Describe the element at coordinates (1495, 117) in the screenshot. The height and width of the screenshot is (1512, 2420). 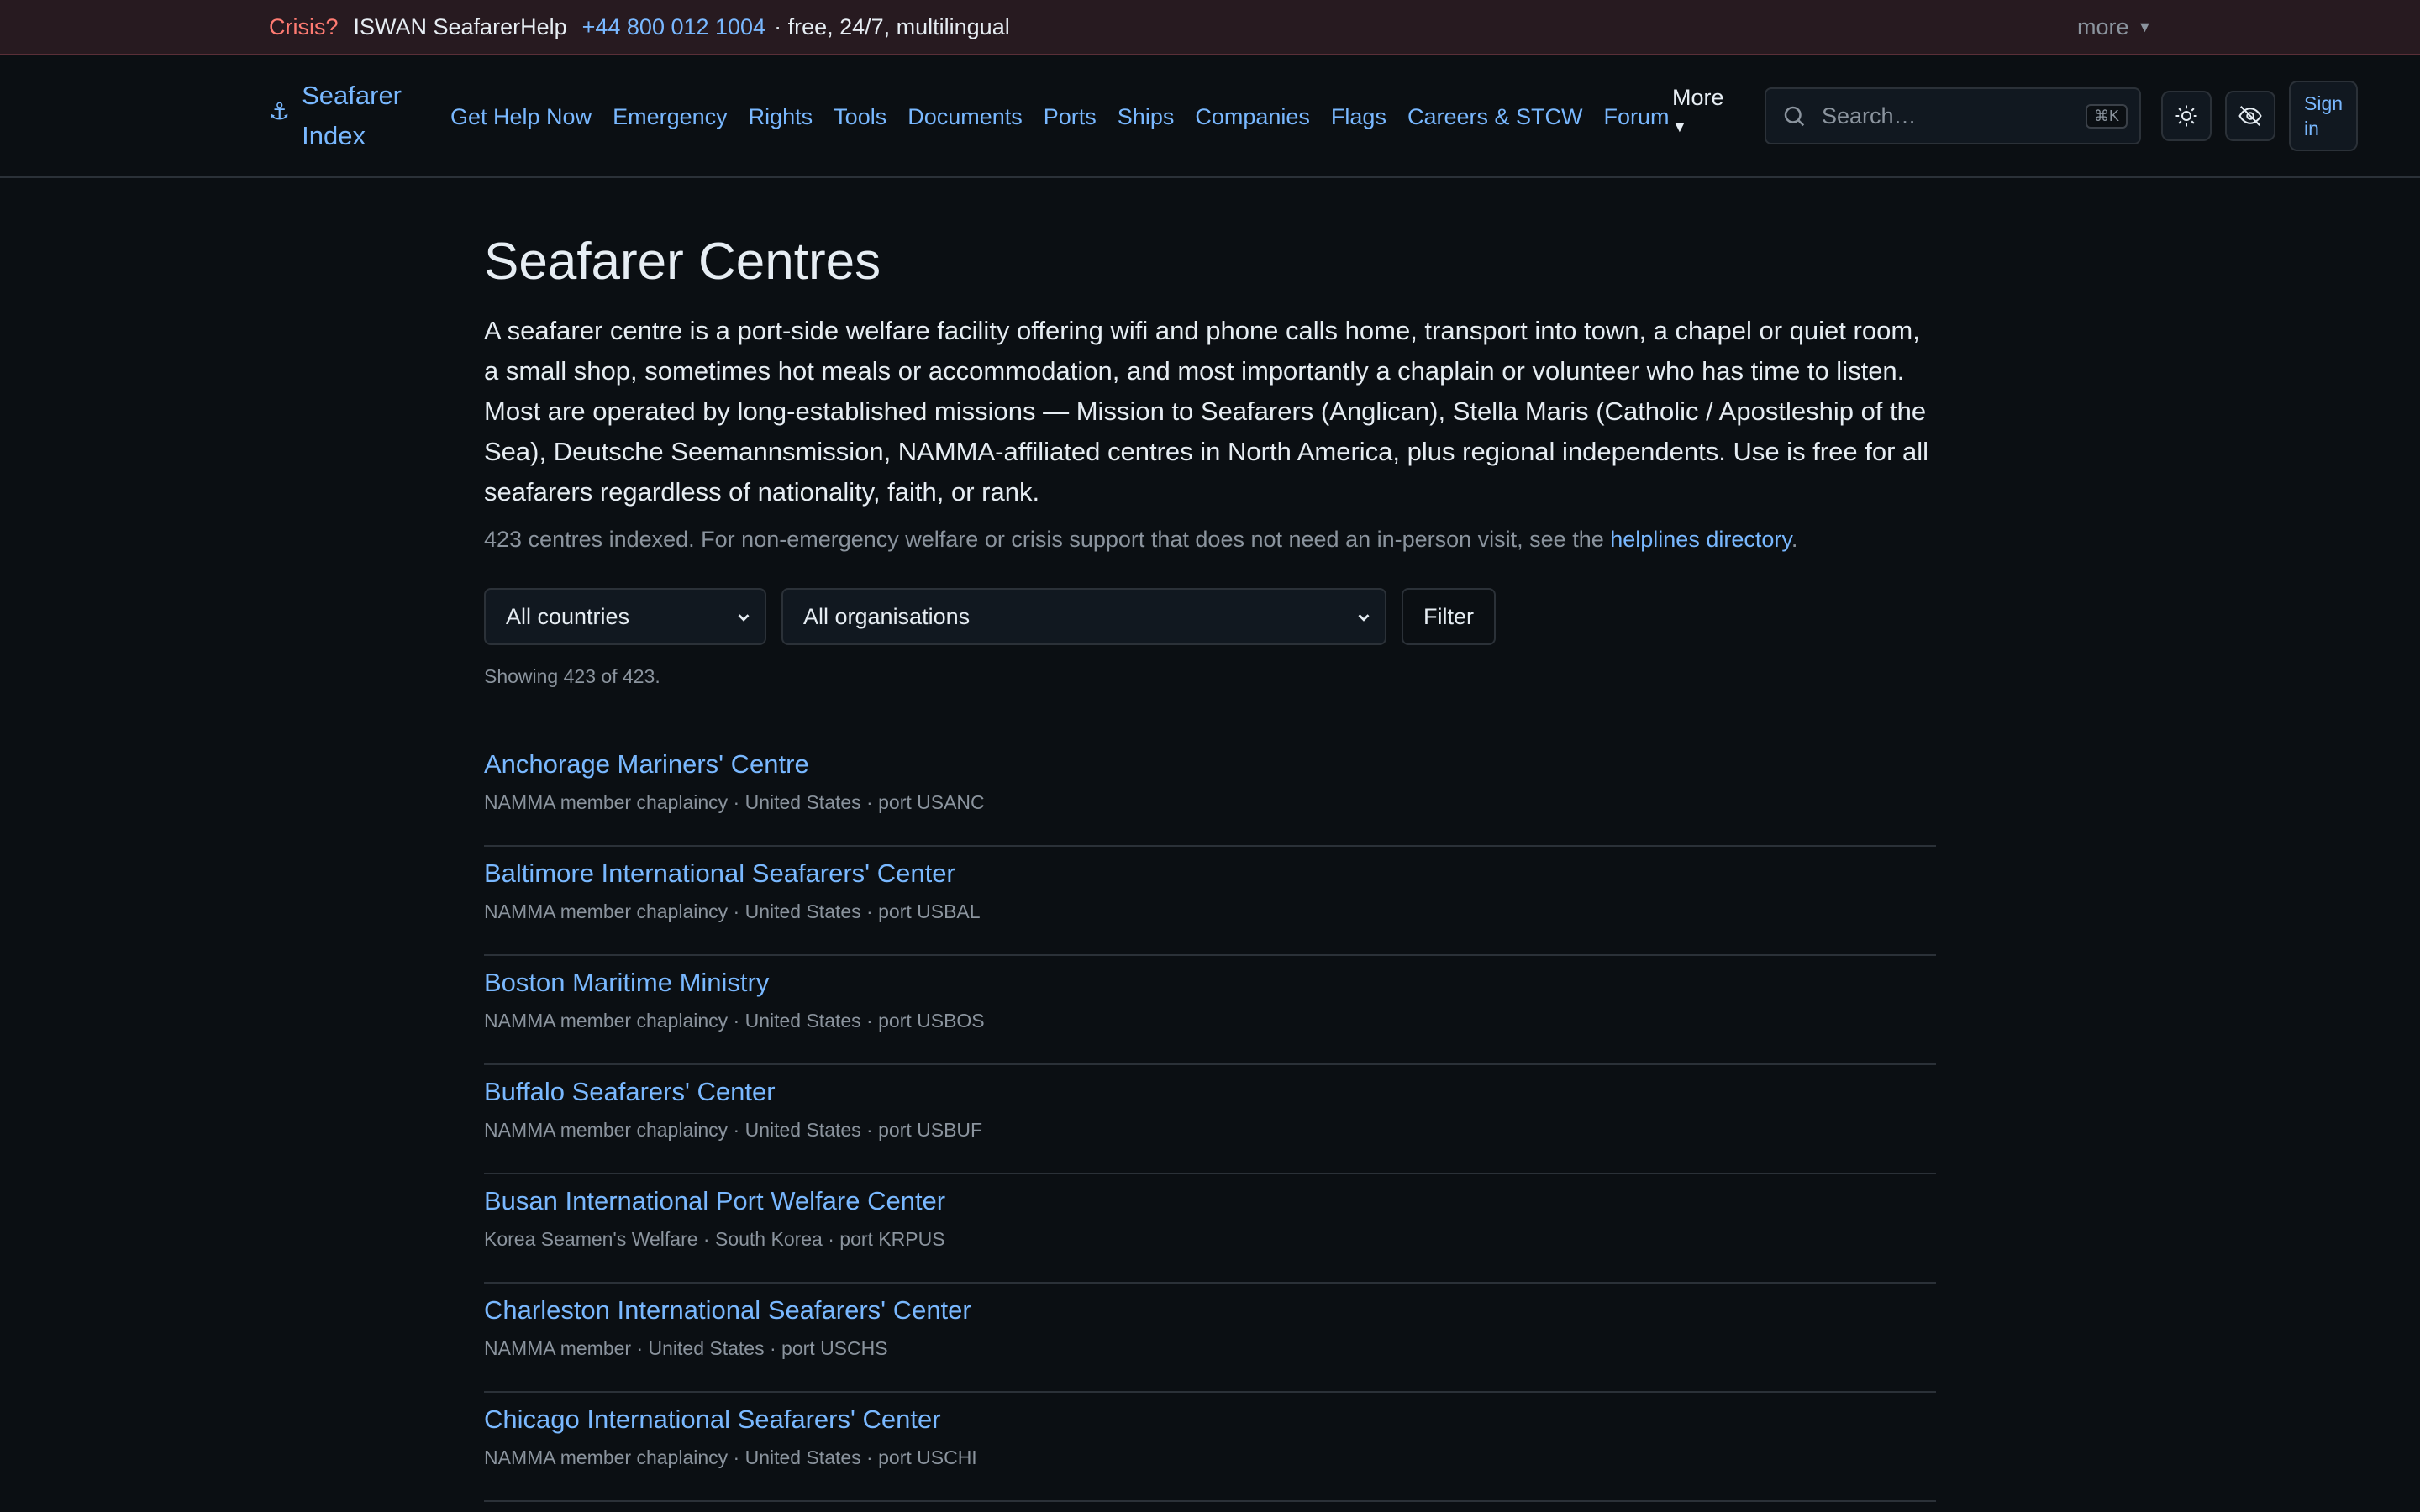
I see `nav-link-careers-stcw: Careers & STCW` at that location.